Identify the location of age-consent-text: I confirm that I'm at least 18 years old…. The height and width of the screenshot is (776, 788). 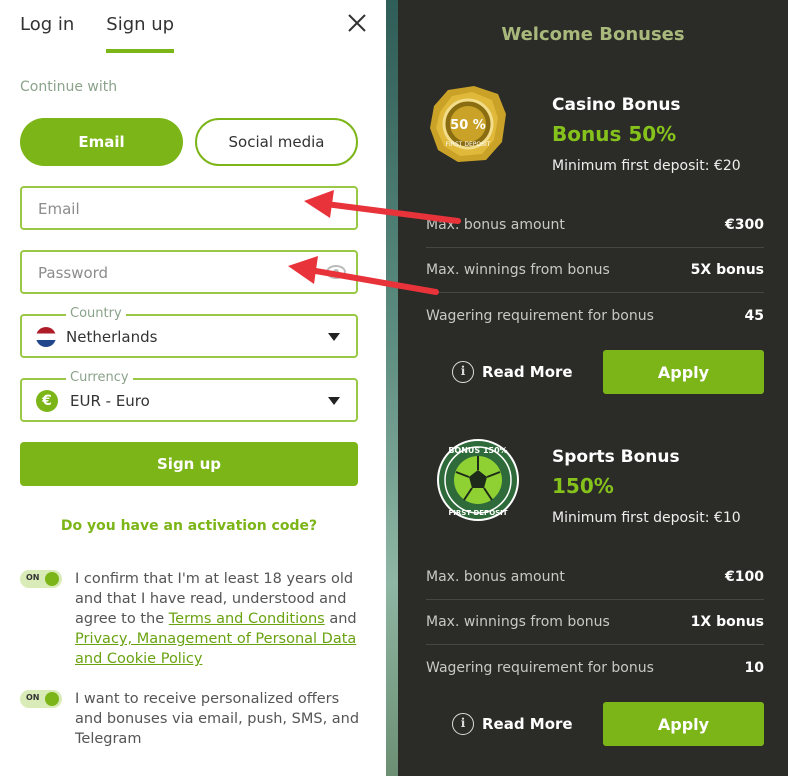
(220, 619).